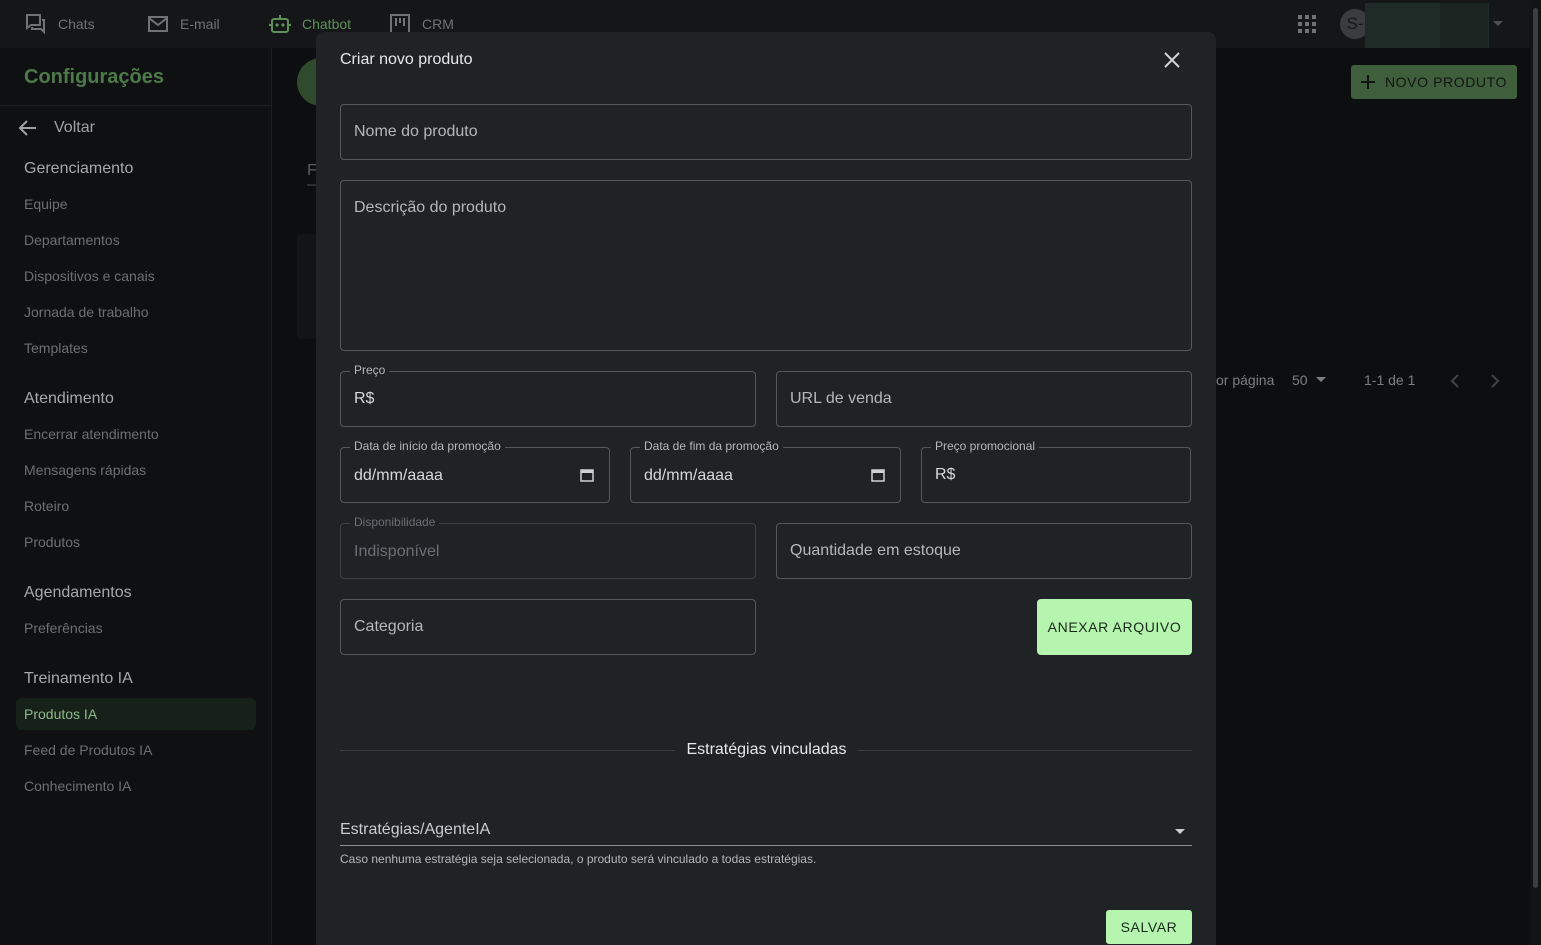  I want to click on per-page-label: or página, so click(1245, 380).